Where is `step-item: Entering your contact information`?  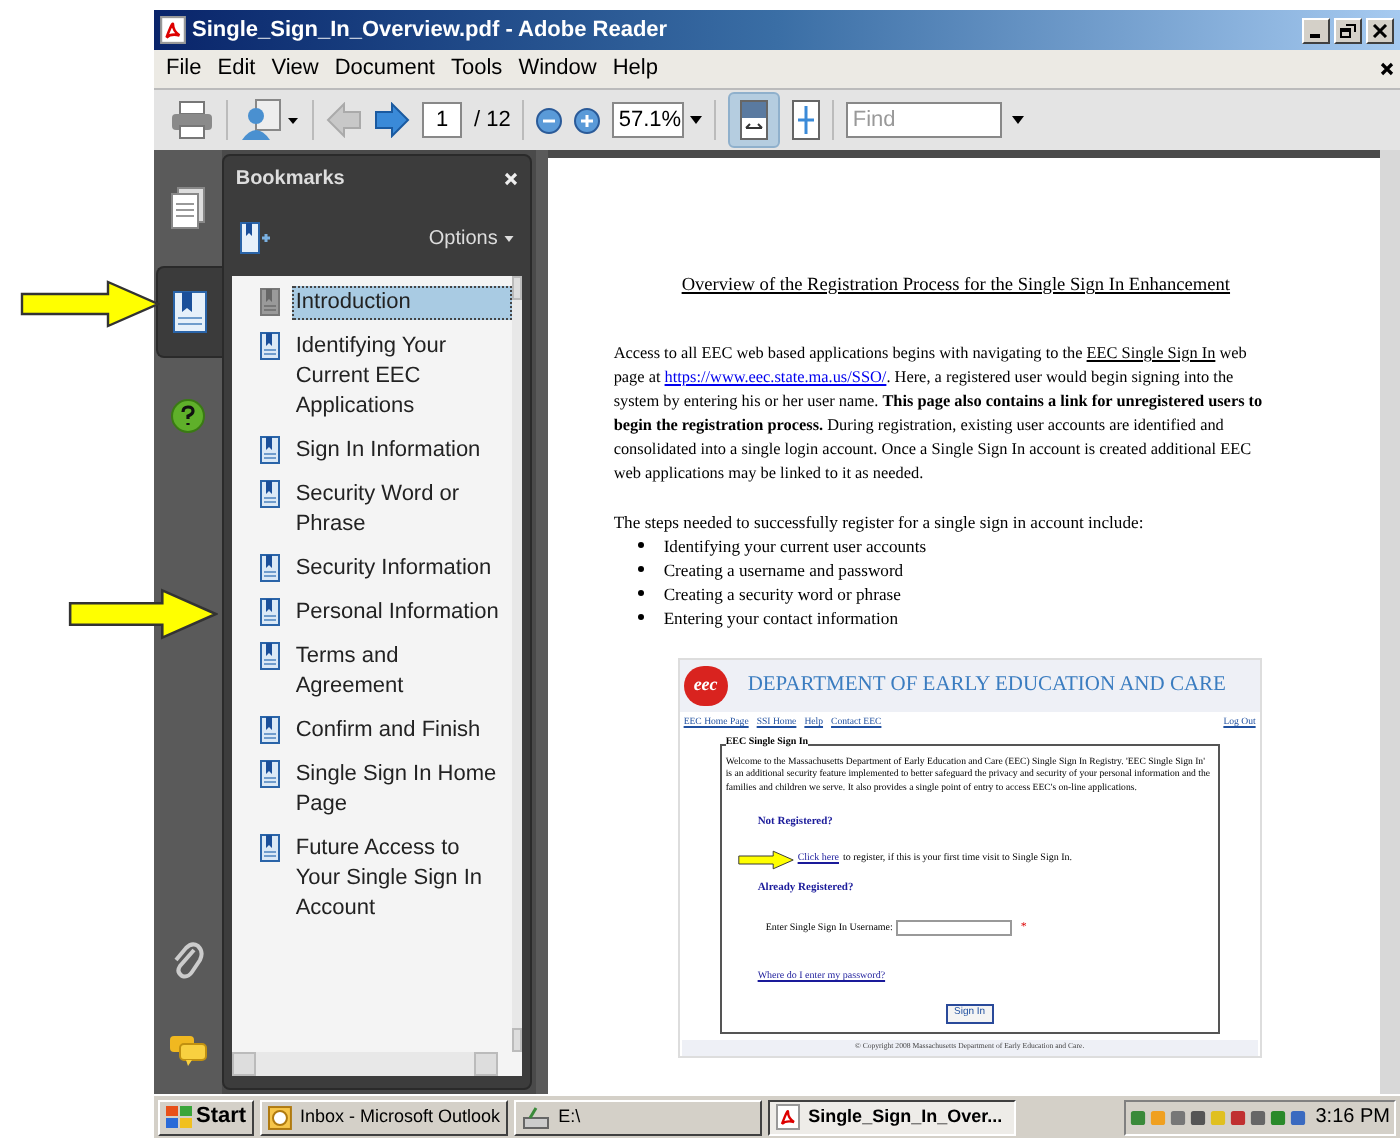 step-item: Entering your contact information is located at coordinates (780, 617).